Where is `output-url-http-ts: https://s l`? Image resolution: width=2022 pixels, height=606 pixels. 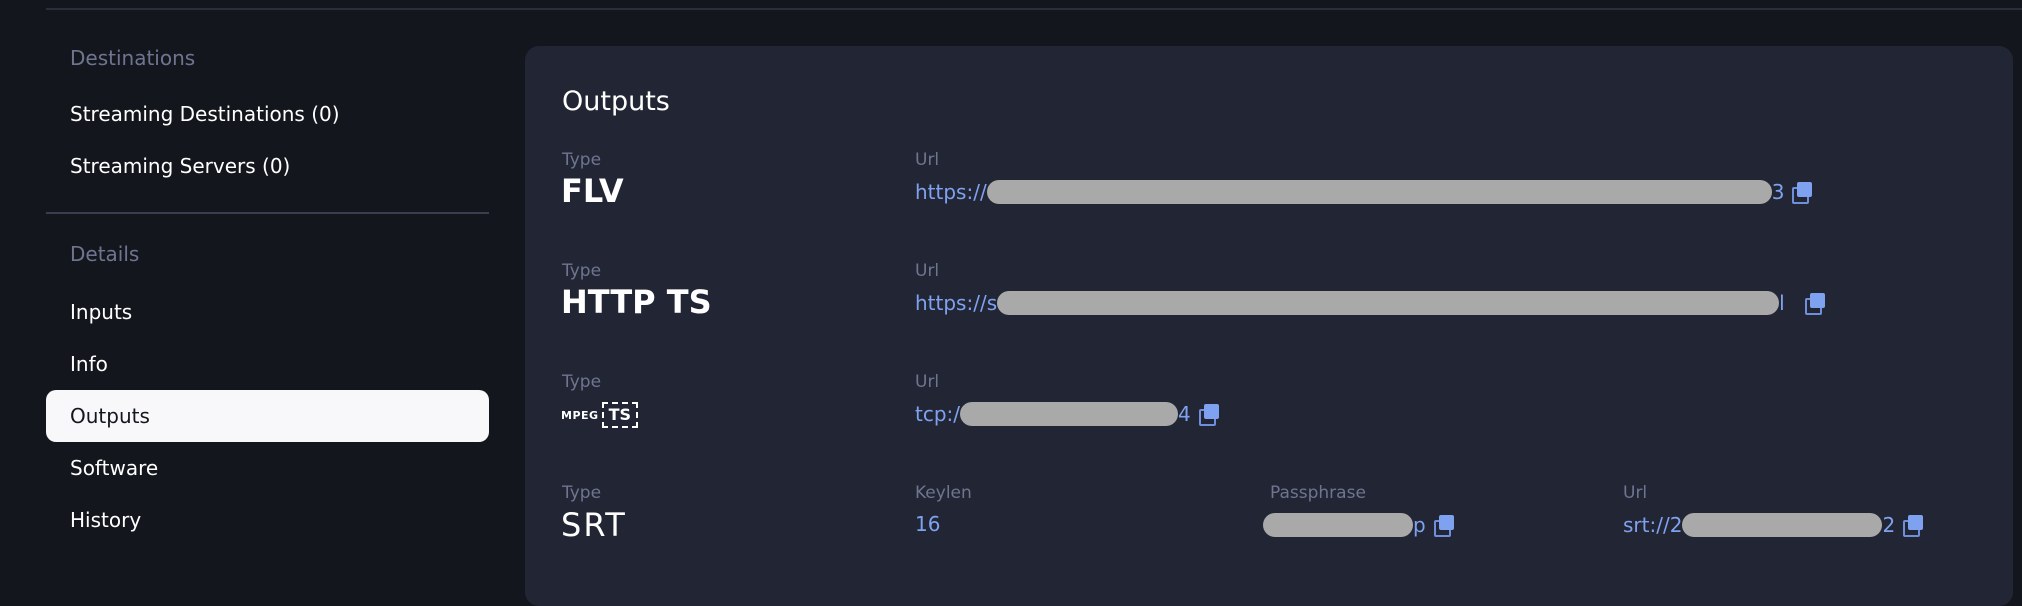 output-url-http-ts: https://s l is located at coordinates (1370, 303).